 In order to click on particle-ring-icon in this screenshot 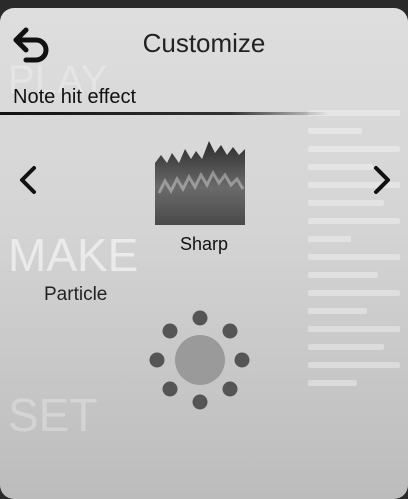, I will do `click(199, 360)`.